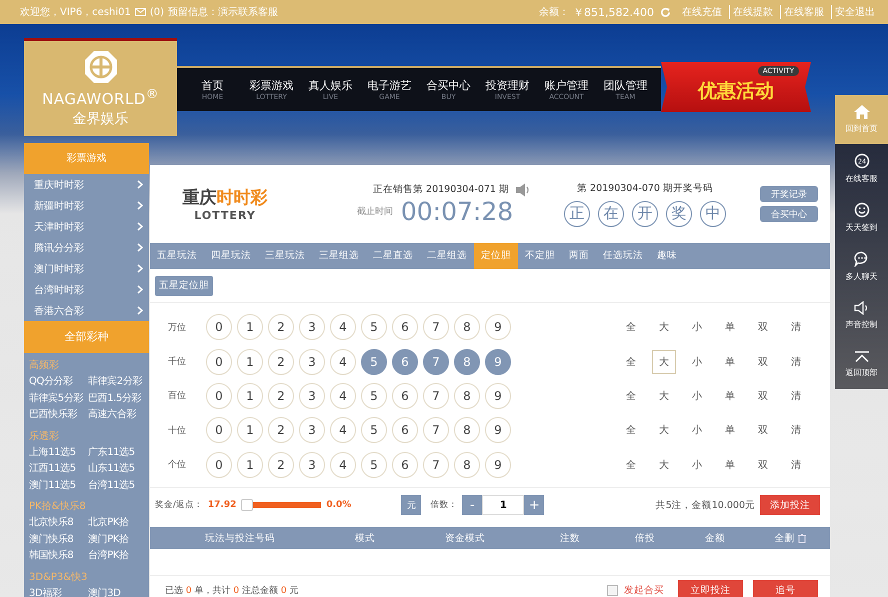 The width and height of the screenshot is (888, 597). Describe the element at coordinates (503, 505) in the screenshot. I see `multiplier-field: 1` at that location.